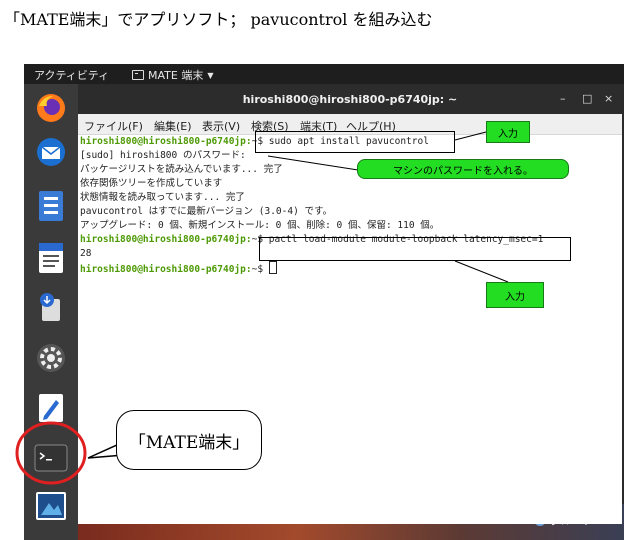  What do you see at coordinates (51, 453) in the screenshot?
I see `highlight-circle` at bounding box center [51, 453].